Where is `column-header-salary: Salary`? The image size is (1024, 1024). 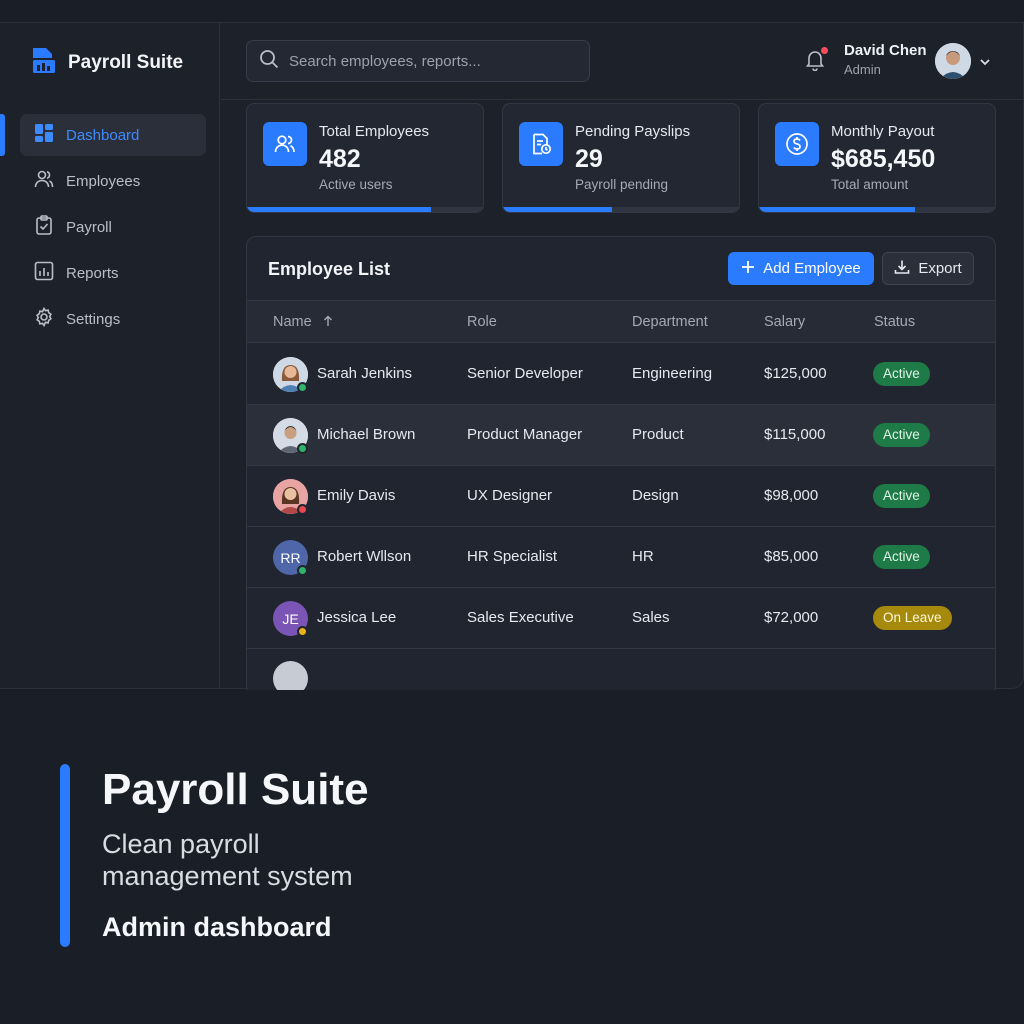 column-header-salary: Salary is located at coordinates (784, 322).